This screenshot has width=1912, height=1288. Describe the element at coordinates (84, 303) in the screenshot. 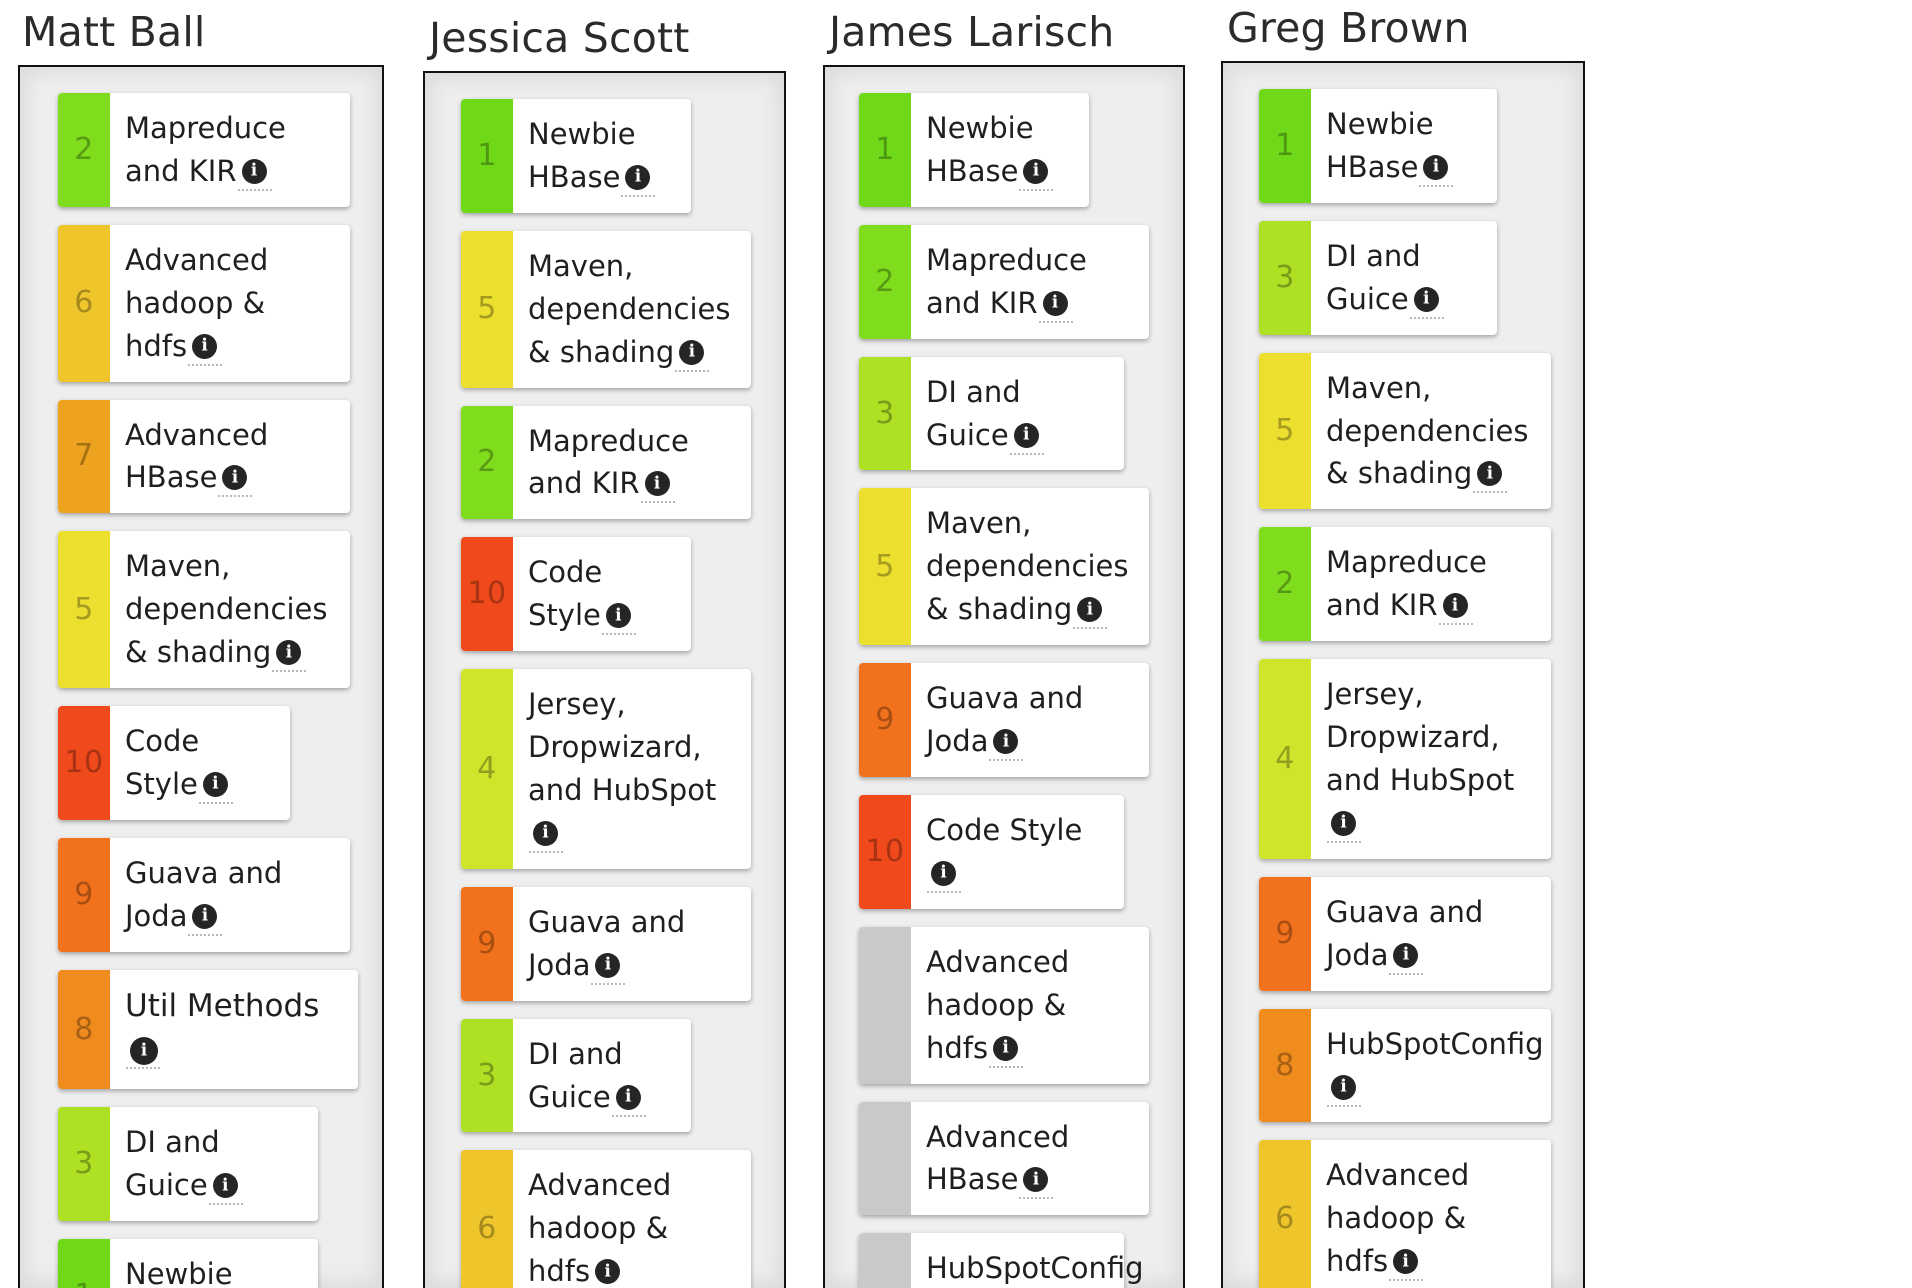

I see `rank-badge: 6` at that location.